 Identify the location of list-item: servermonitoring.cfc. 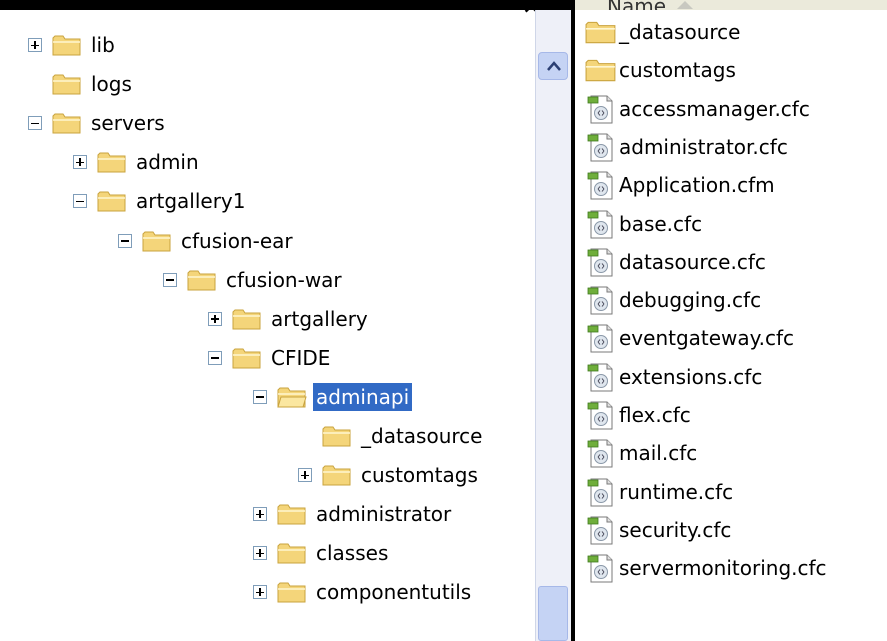
(706, 568).